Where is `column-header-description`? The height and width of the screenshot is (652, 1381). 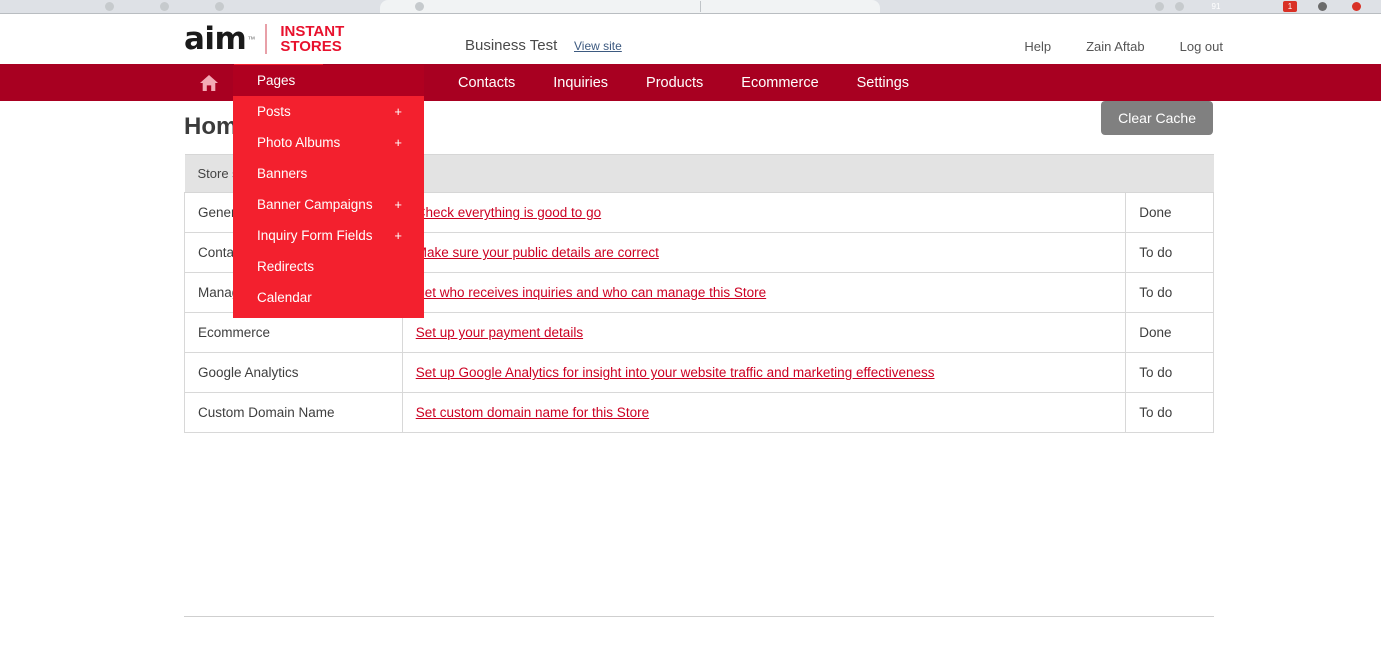
column-header-description is located at coordinates (764, 173).